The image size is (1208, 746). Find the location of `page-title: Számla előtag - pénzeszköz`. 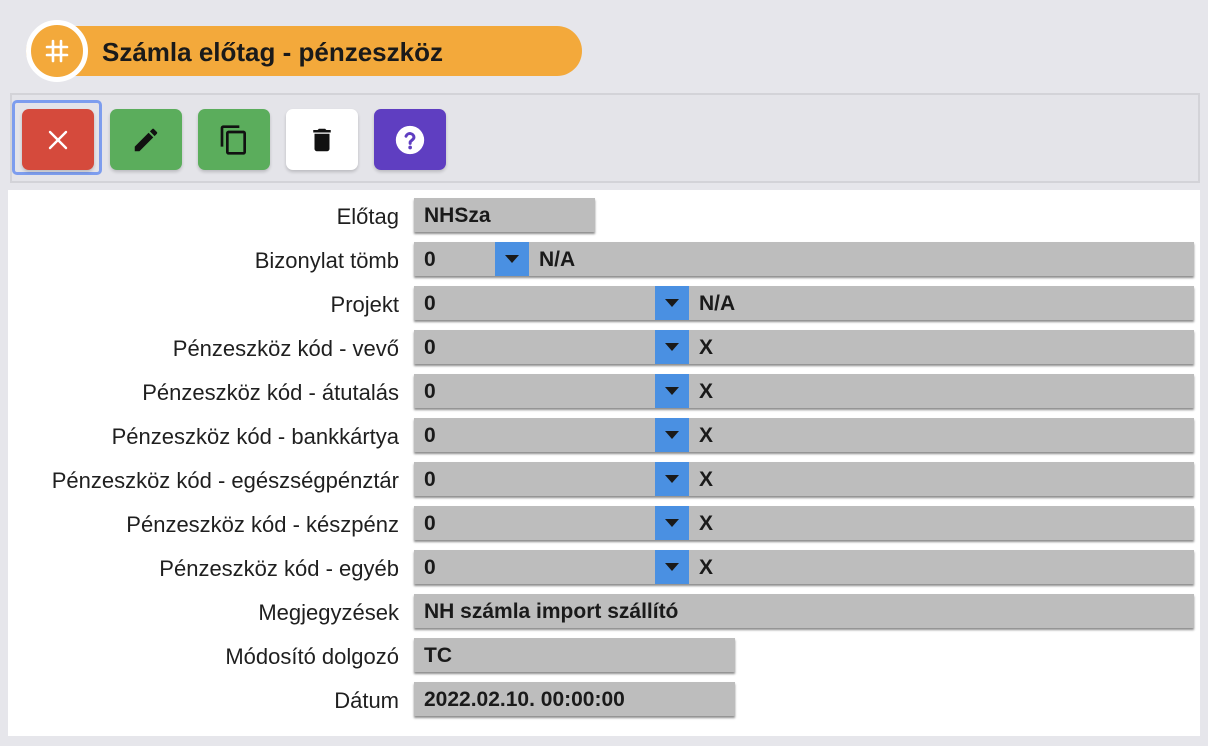

page-title: Számla előtag - pénzeszköz is located at coordinates (272, 52).